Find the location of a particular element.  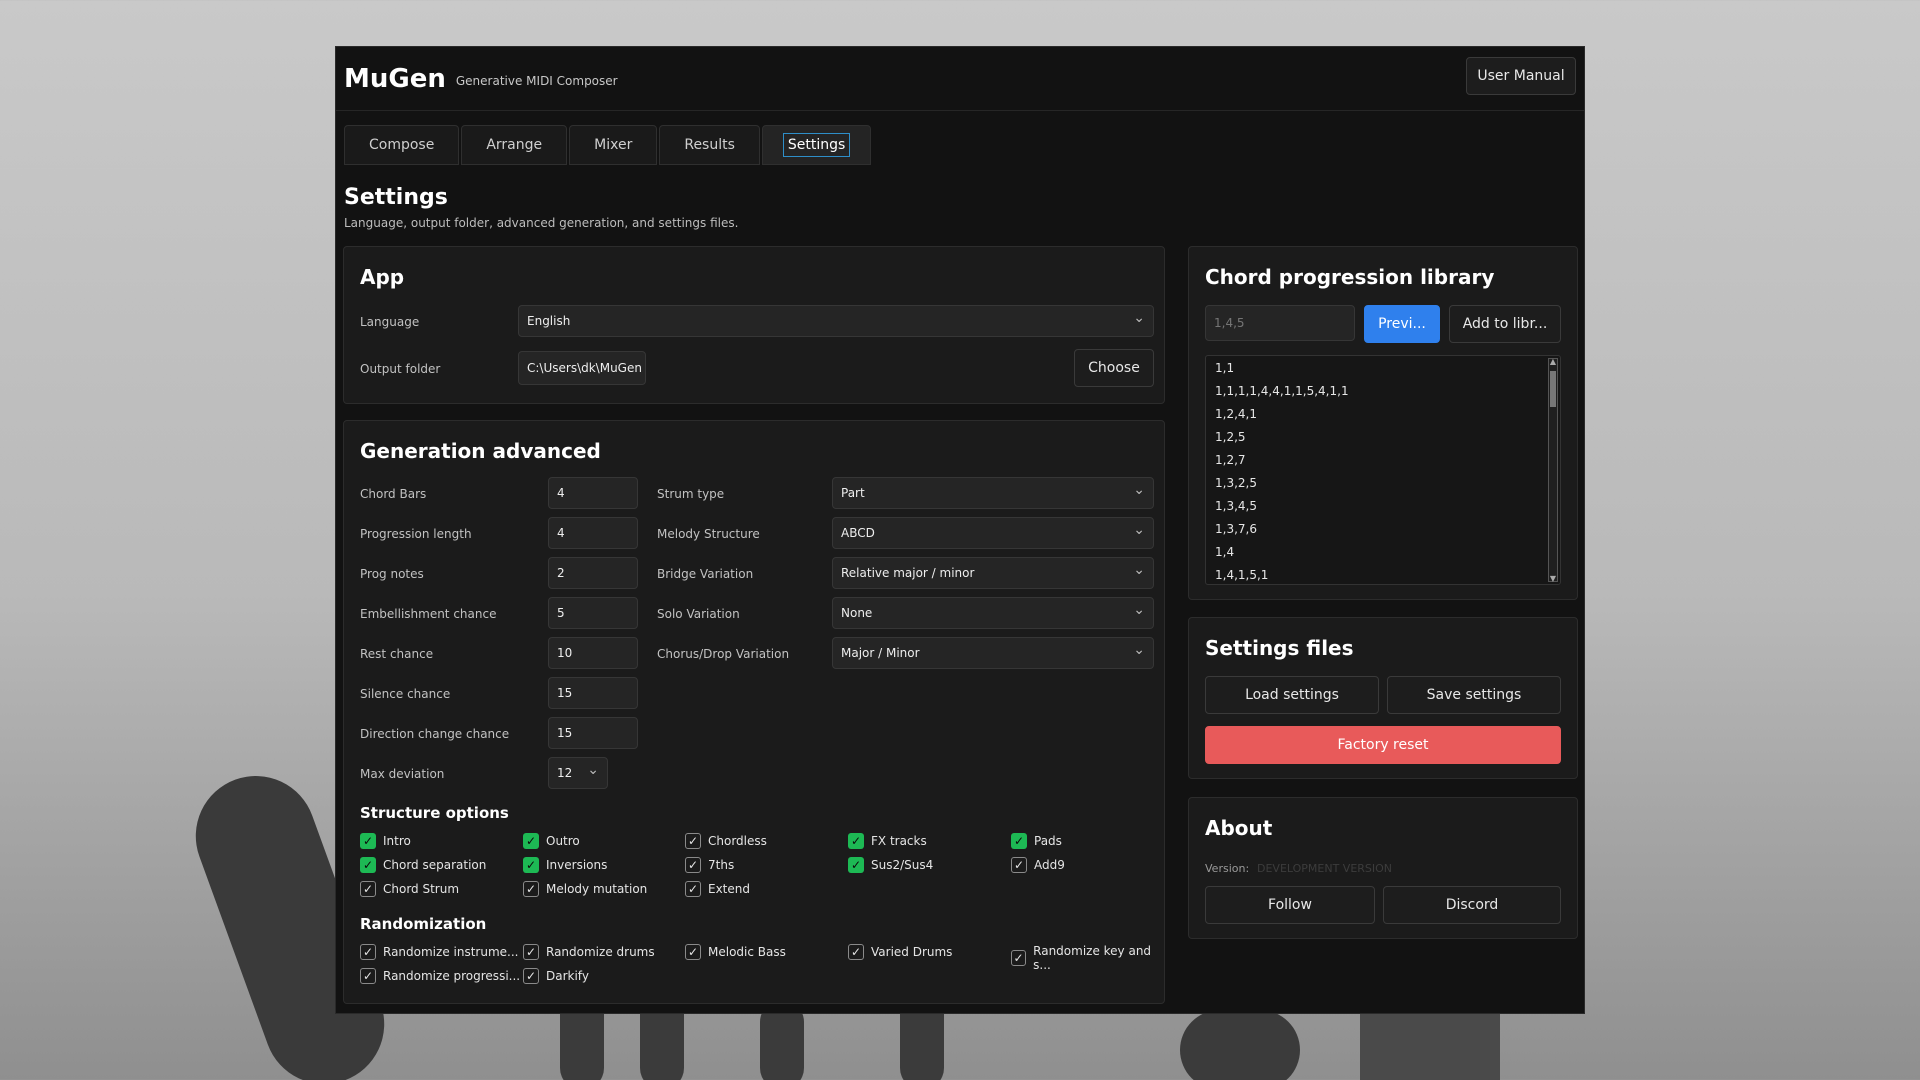

list-item: 1,2,7 is located at coordinates (1383, 459).